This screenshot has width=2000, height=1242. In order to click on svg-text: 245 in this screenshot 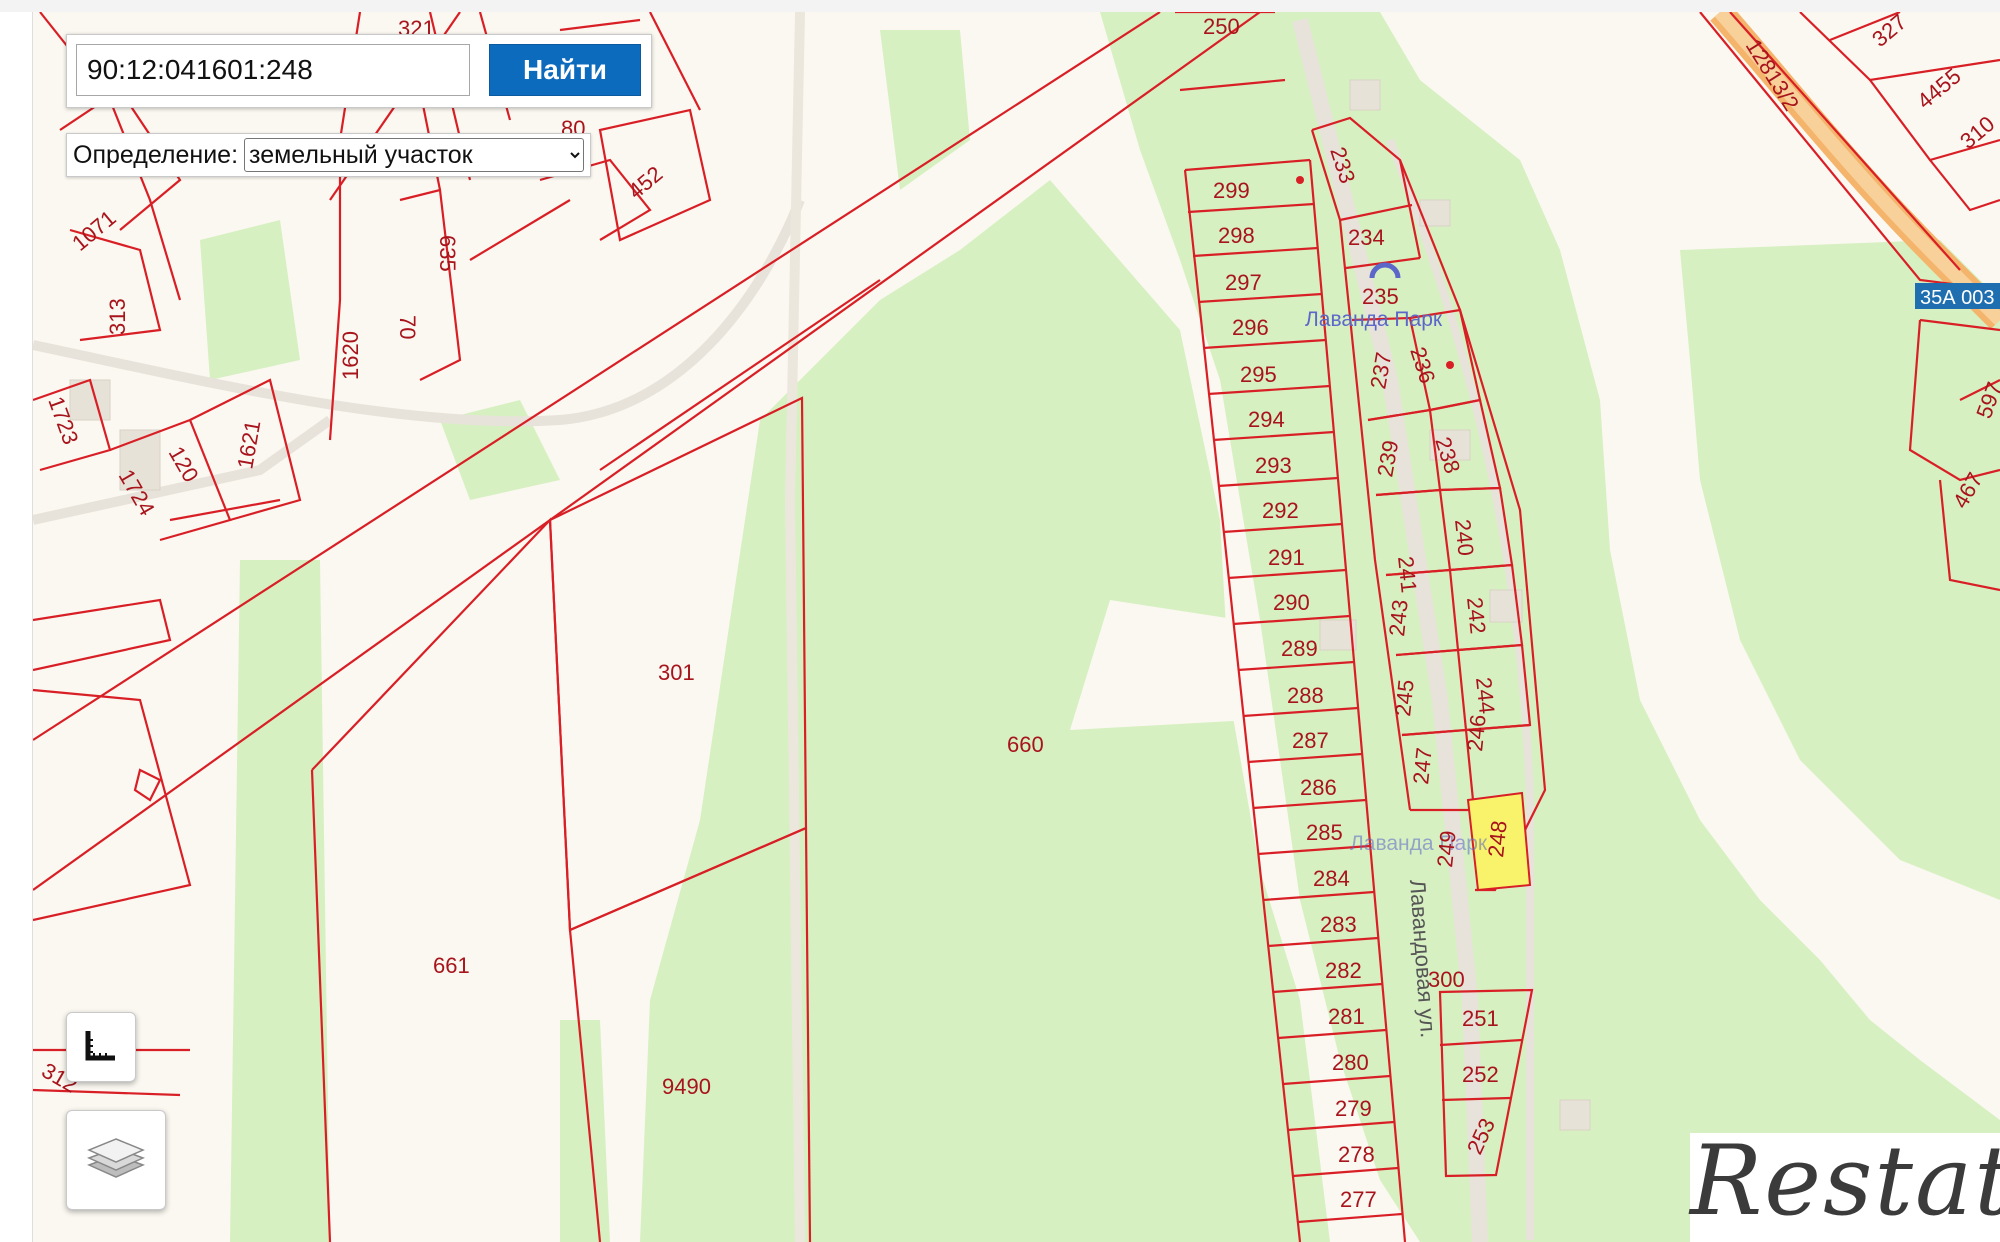, I will do `click(1404, 697)`.